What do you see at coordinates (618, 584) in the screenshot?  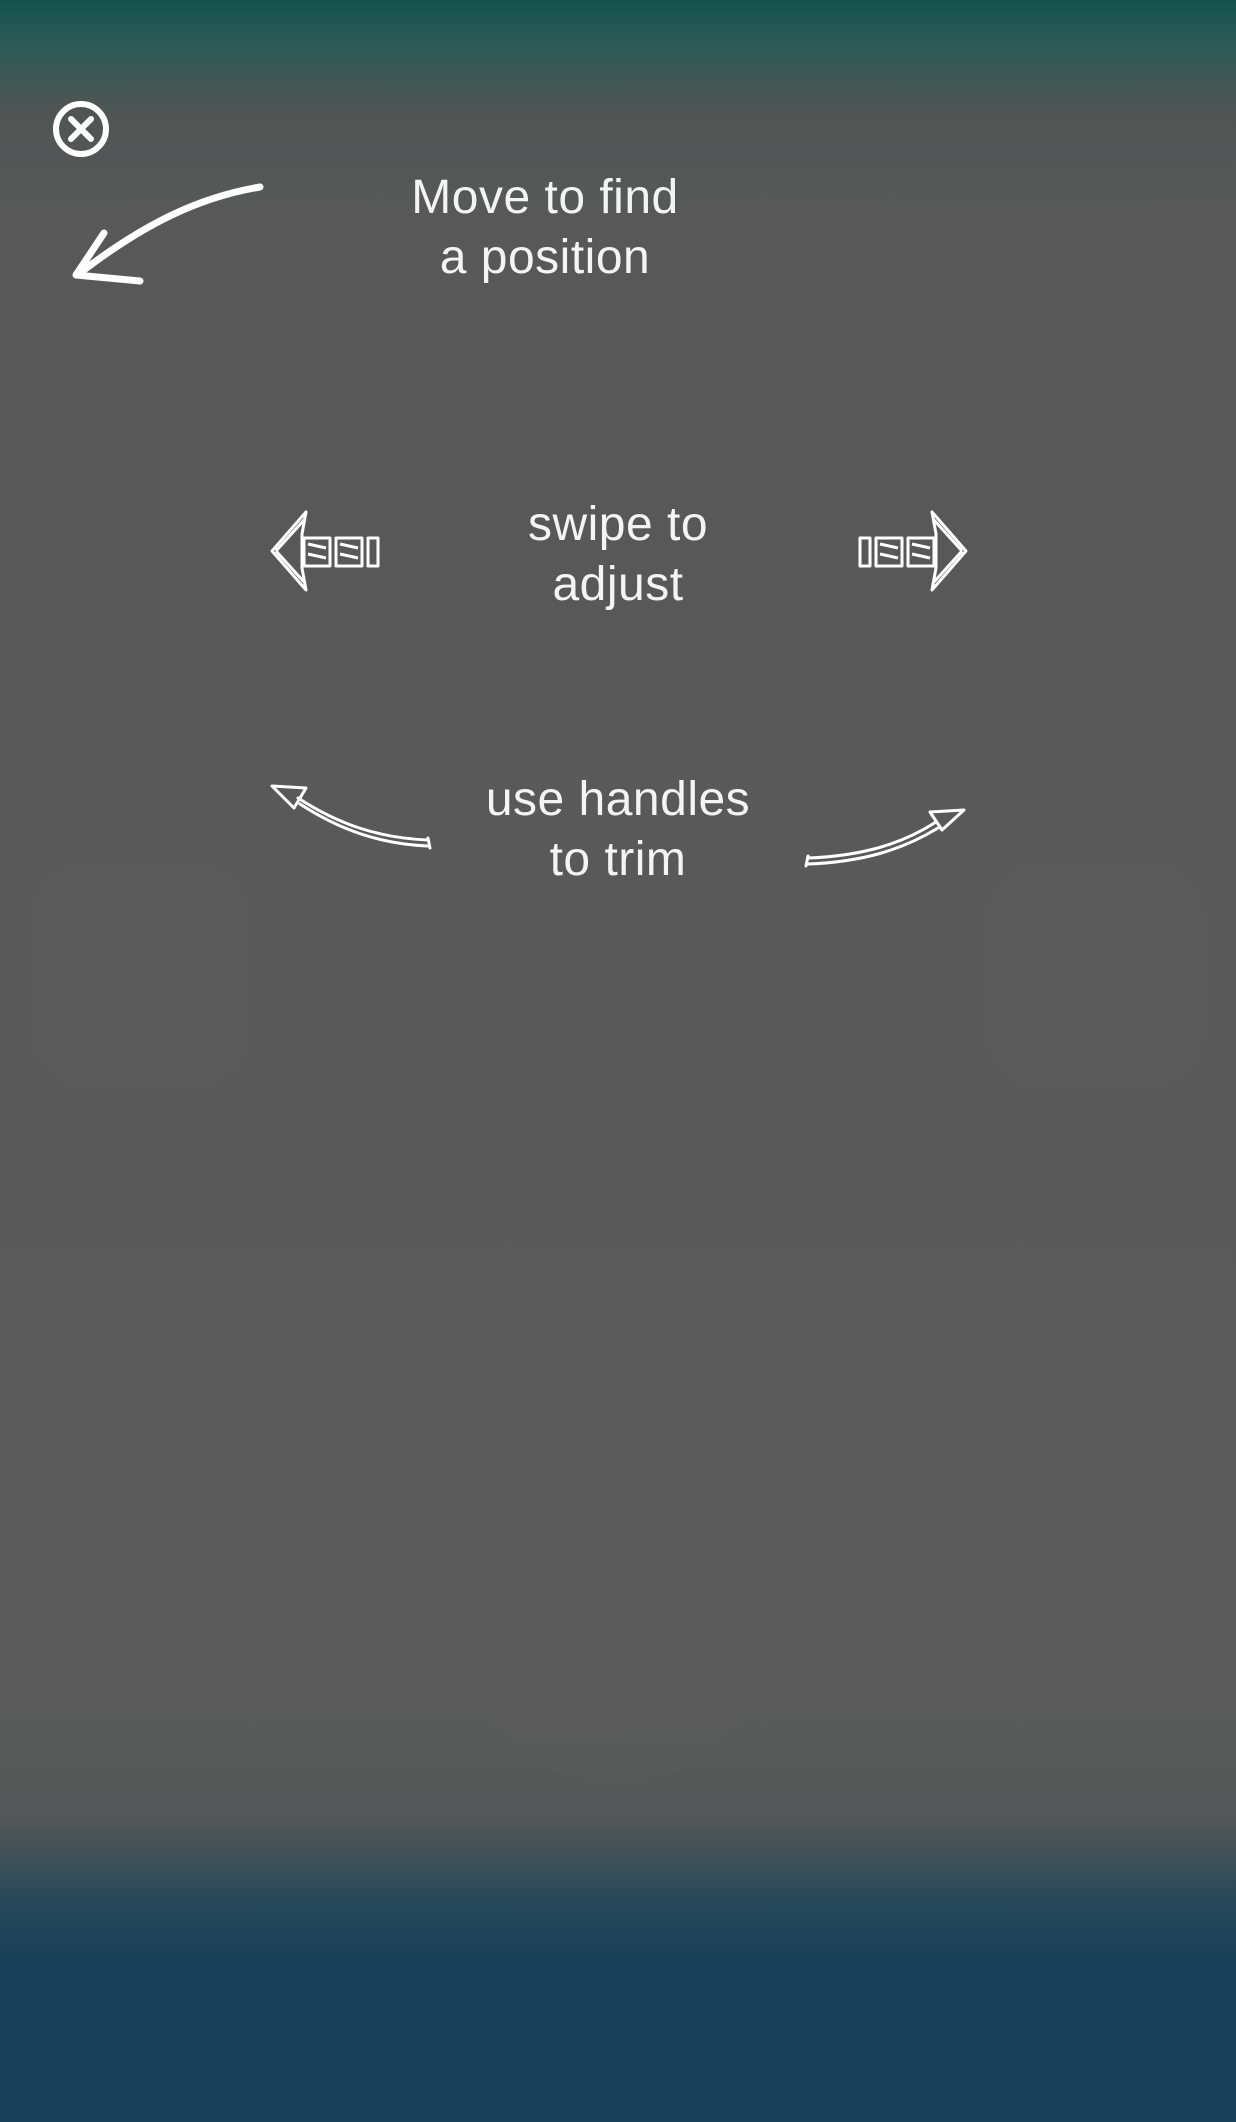 I see `swipe-hint-line2: adjust` at bounding box center [618, 584].